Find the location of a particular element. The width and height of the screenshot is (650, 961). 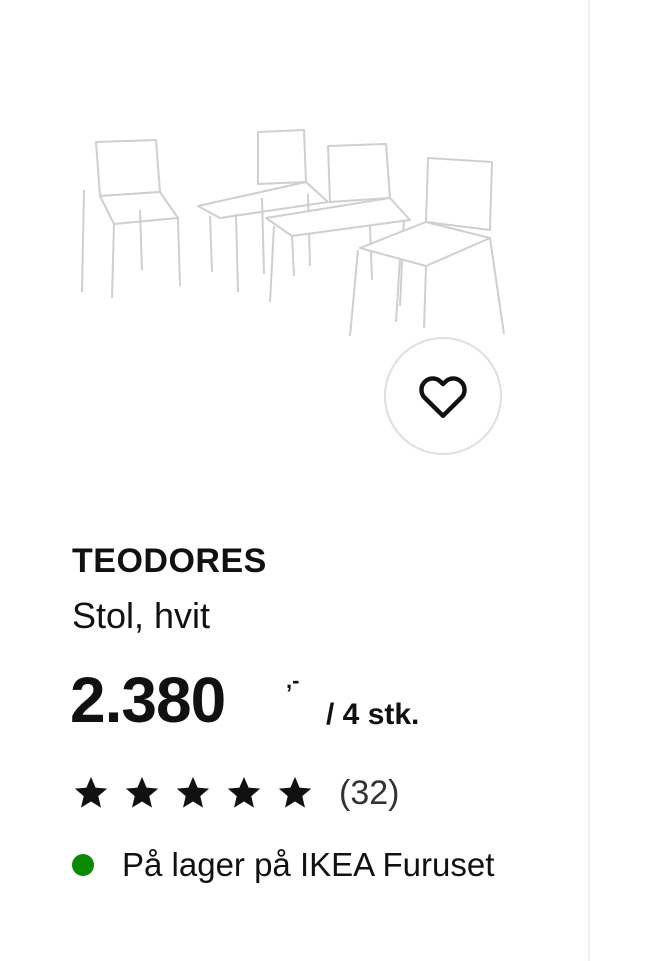

page-divider is located at coordinates (589, 480).